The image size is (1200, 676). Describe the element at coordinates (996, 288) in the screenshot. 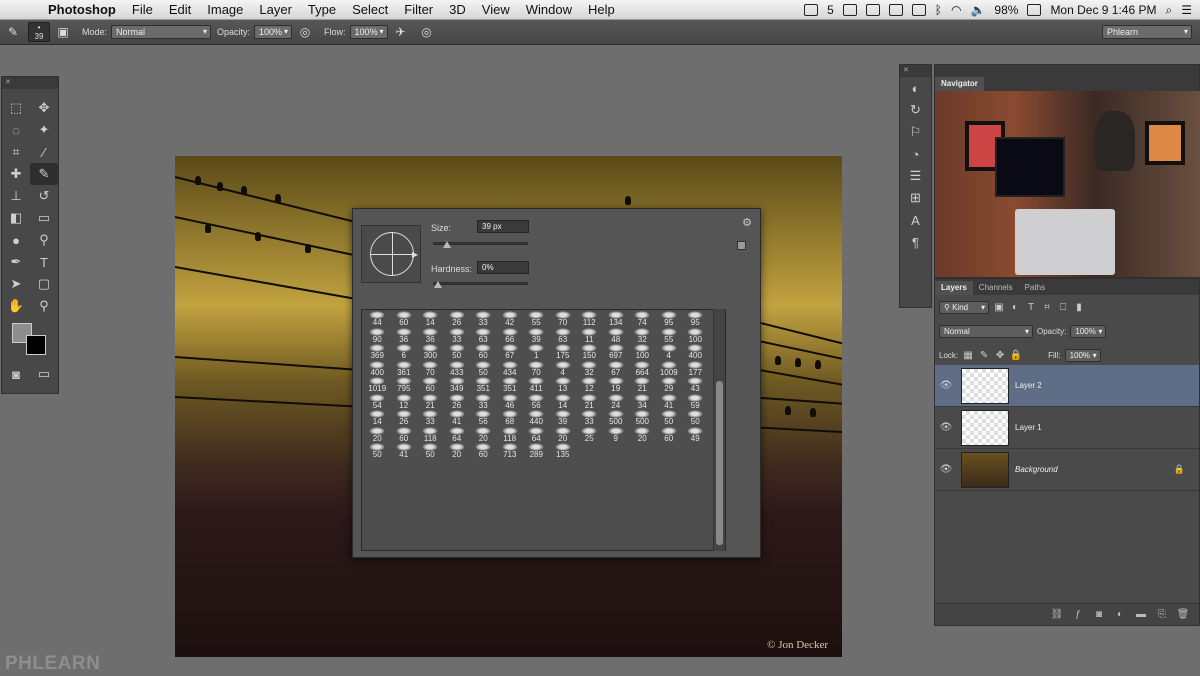

I see `tab-channels: Channels` at that location.